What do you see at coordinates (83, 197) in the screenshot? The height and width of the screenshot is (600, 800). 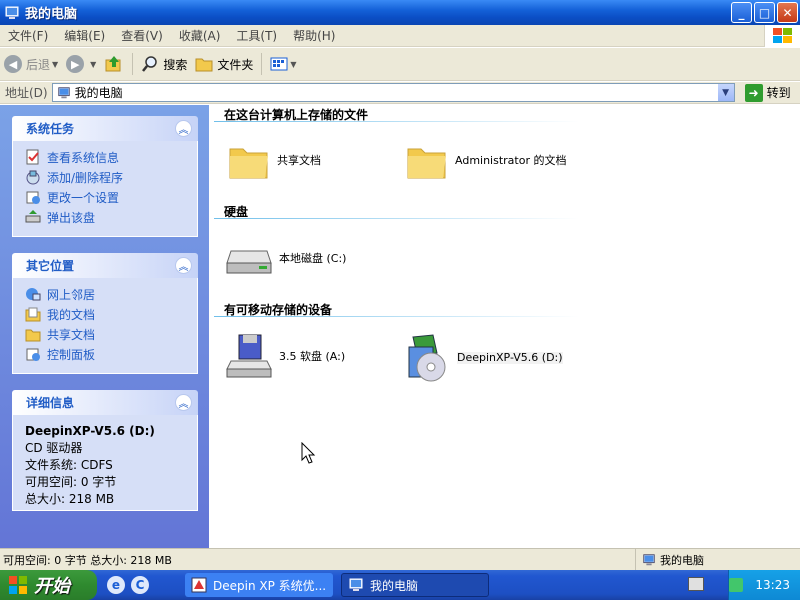 I see `task-label: 更改一个设置` at bounding box center [83, 197].